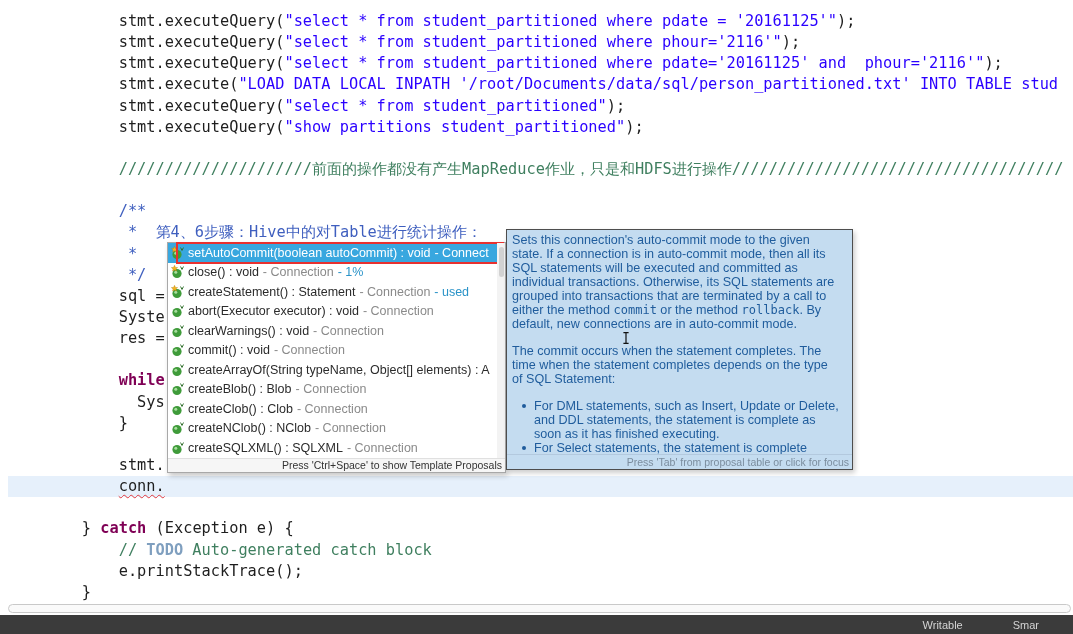 This screenshot has height=634, width=1073. I want to click on doc-paragraph: Sets this connection's auto-commit mode to the given state. If a connection is in auto-commit mode, then all its SQL statements will be executed and committed as individual transactions. Otherwise, its SQL statements are grouped into transactions that are terminated by a call to either the method commit or the method rollback. By default, new connections are in auto-commit mode., so click(674, 282).